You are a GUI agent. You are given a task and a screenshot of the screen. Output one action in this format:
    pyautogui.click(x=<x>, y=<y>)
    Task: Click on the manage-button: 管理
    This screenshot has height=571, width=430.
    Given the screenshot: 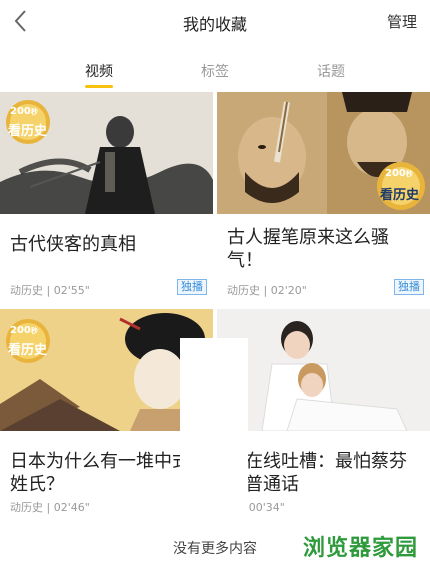 What is the action you would take?
    pyautogui.click(x=402, y=21)
    